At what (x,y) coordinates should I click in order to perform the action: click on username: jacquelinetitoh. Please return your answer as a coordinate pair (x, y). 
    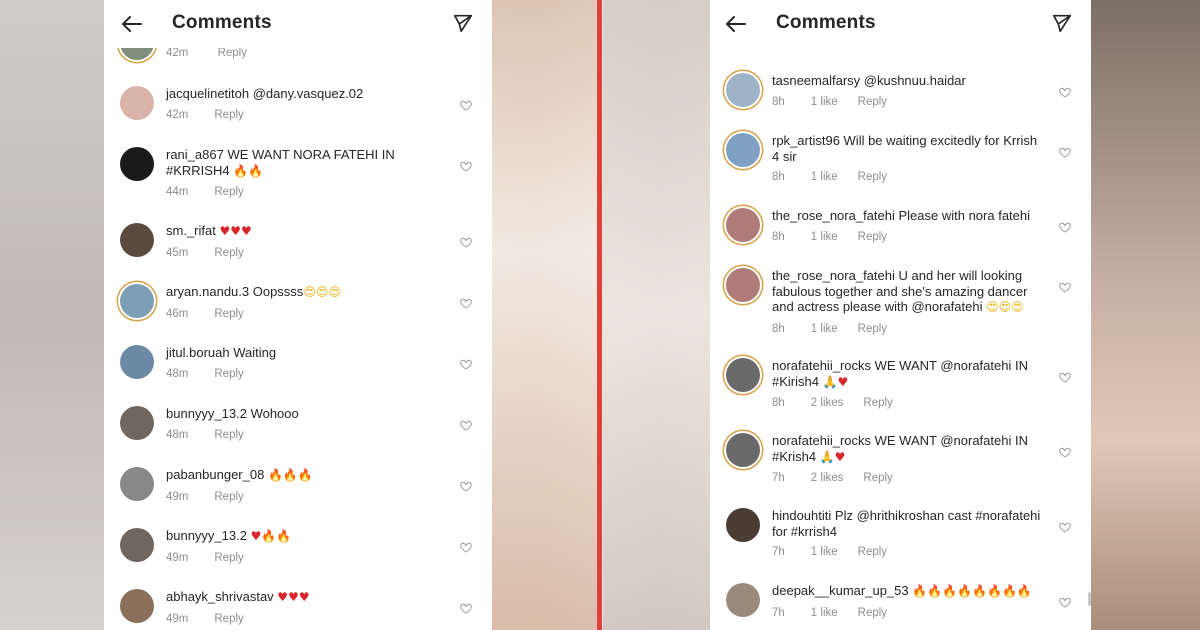
    Looking at the image, I should click on (207, 93).